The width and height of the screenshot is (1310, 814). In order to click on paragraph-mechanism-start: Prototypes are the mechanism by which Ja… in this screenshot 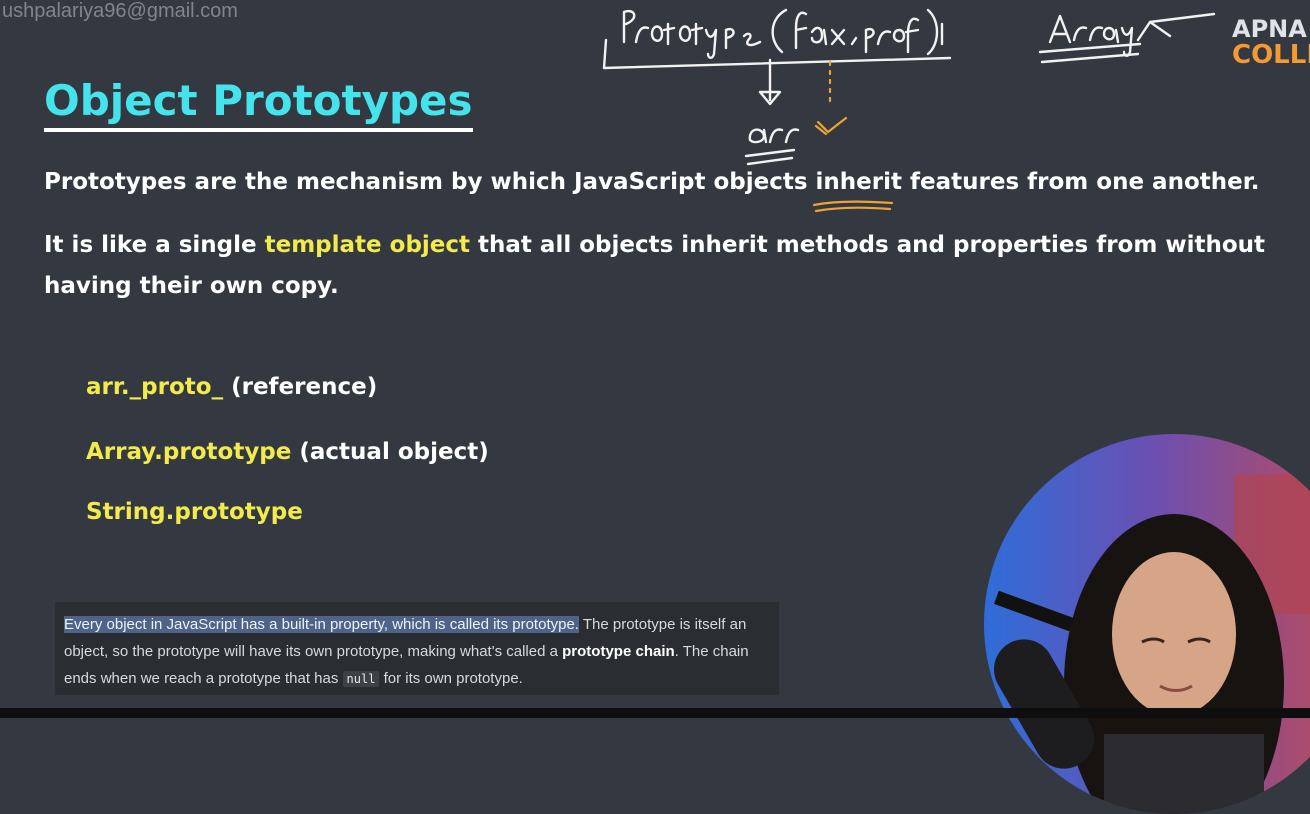, I will do `click(430, 182)`.